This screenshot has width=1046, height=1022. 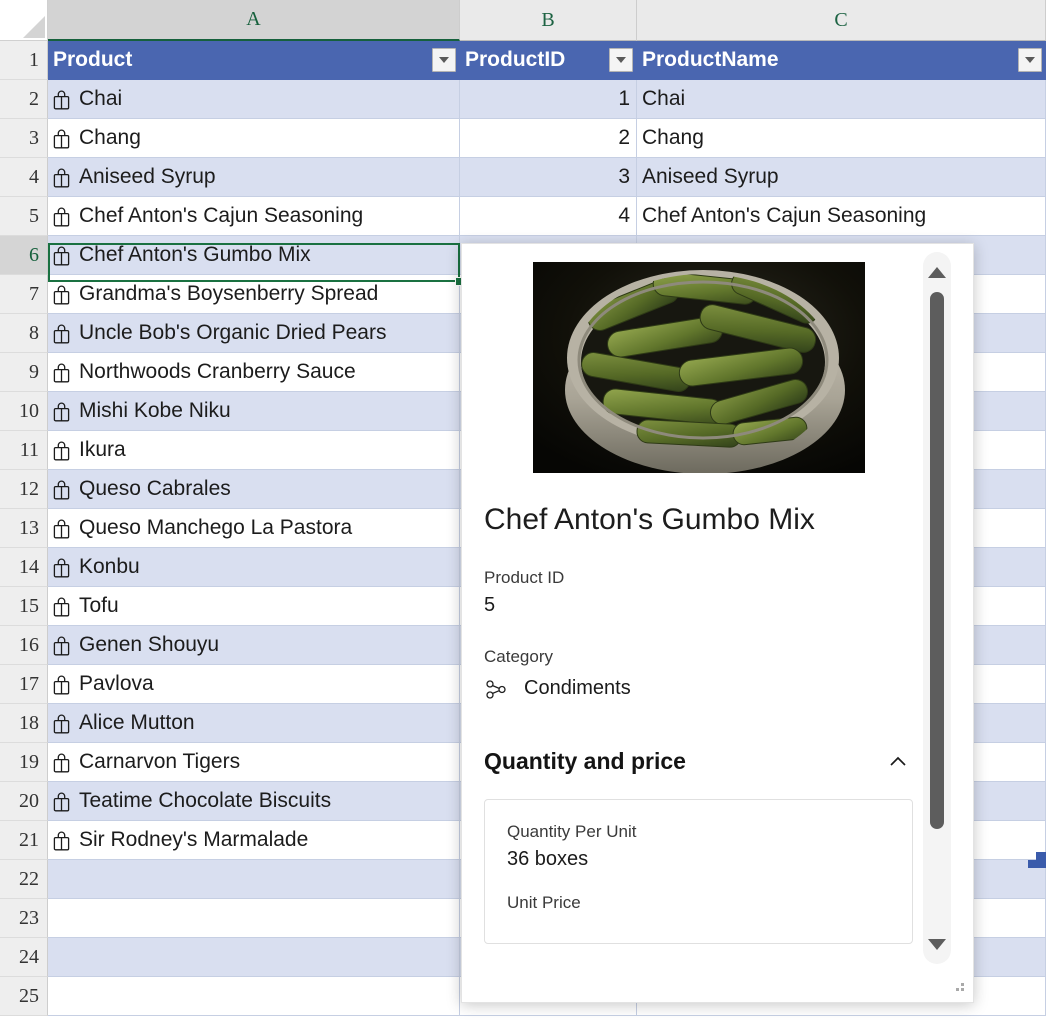 I want to click on row-header-1: 1, so click(x=24, y=60).